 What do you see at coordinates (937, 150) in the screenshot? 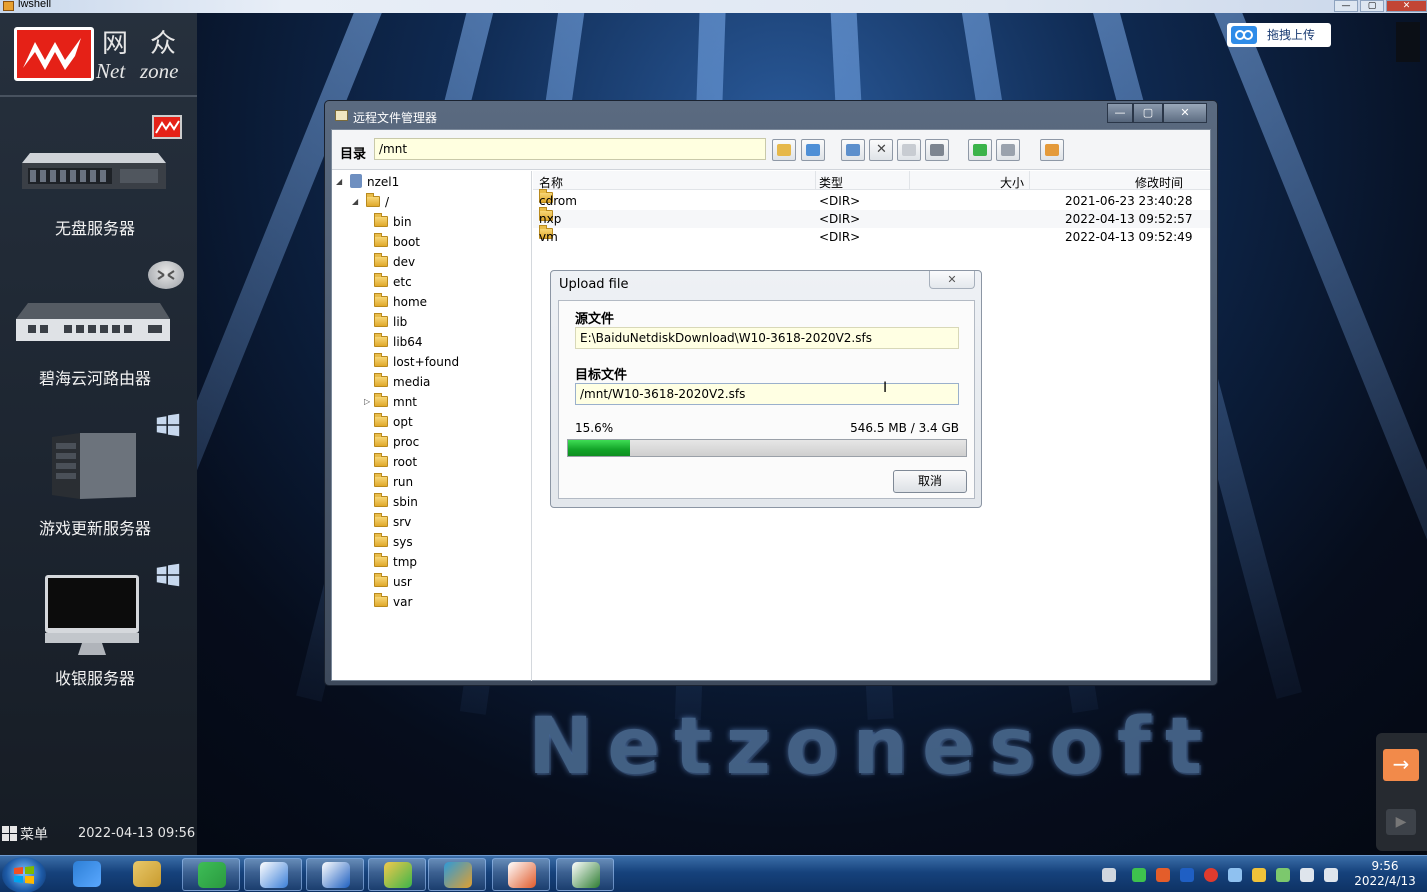
I see `edit-button` at bounding box center [937, 150].